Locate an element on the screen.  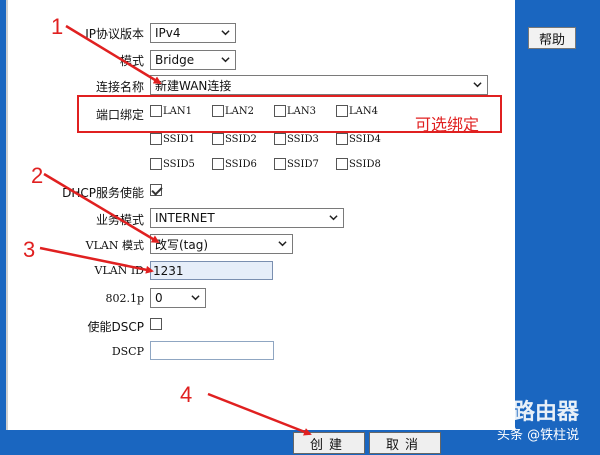
annotation-number-2: 2 is located at coordinates (37, 175).